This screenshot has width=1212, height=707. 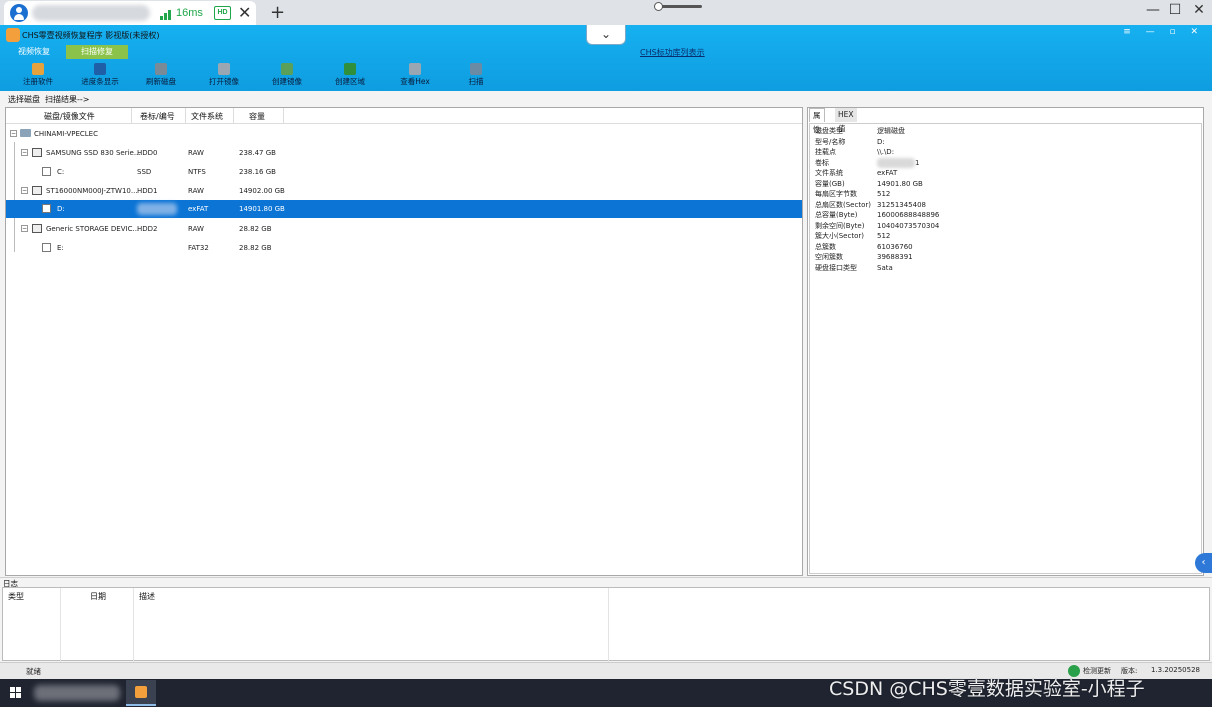 I want to click on chevron-down-icon: ⌄, so click(x=606, y=34).